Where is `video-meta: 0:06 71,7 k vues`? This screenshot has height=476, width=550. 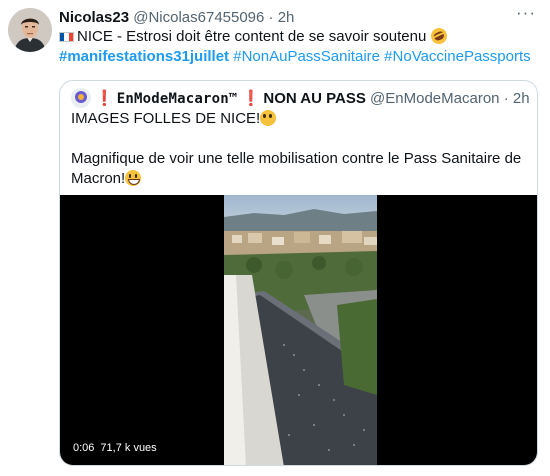 video-meta: 0:06 71,7 k vues is located at coordinates (118, 448).